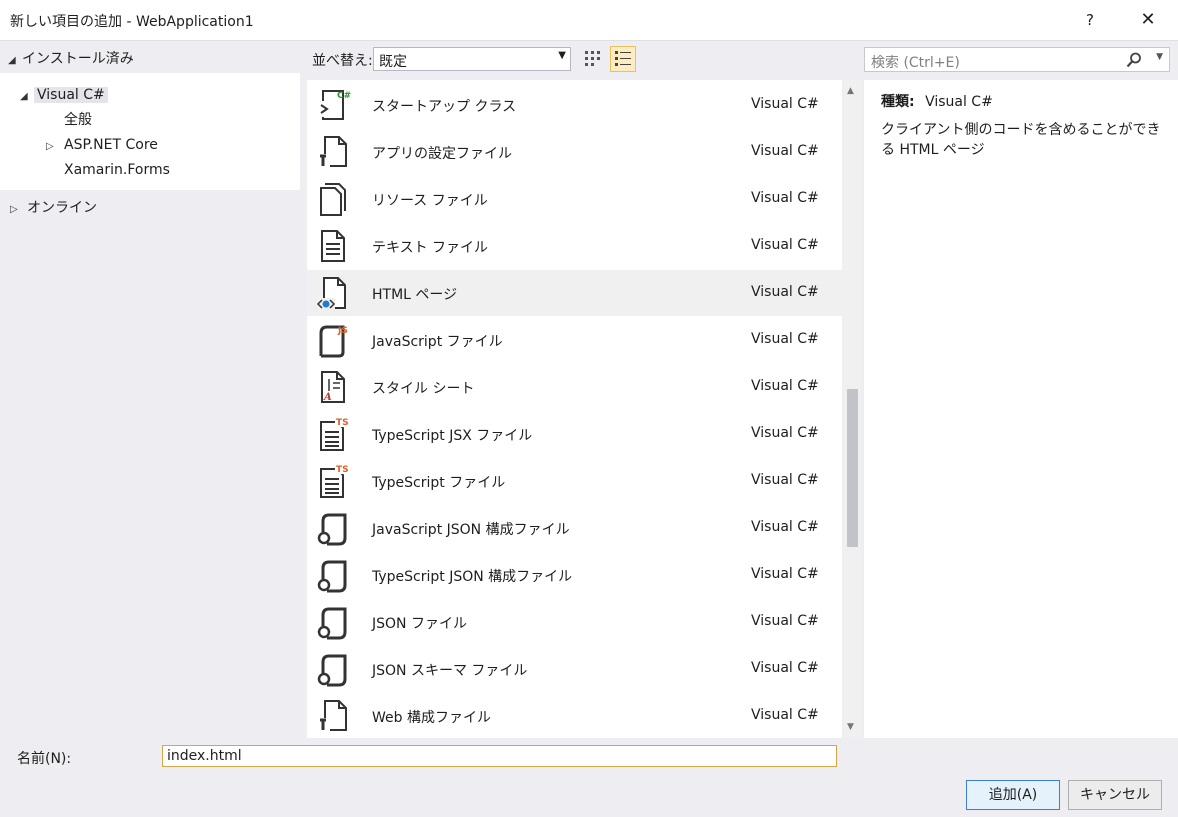  I want to click on template-item-ts-json-config: TypeScript JSON 構成ファイル Visual C#, so click(574, 575).